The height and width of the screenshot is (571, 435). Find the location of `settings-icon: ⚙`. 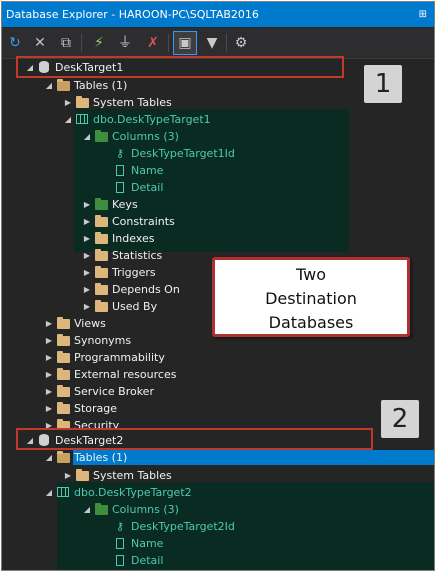

settings-icon: ⚙ is located at coordinates (241, 43).